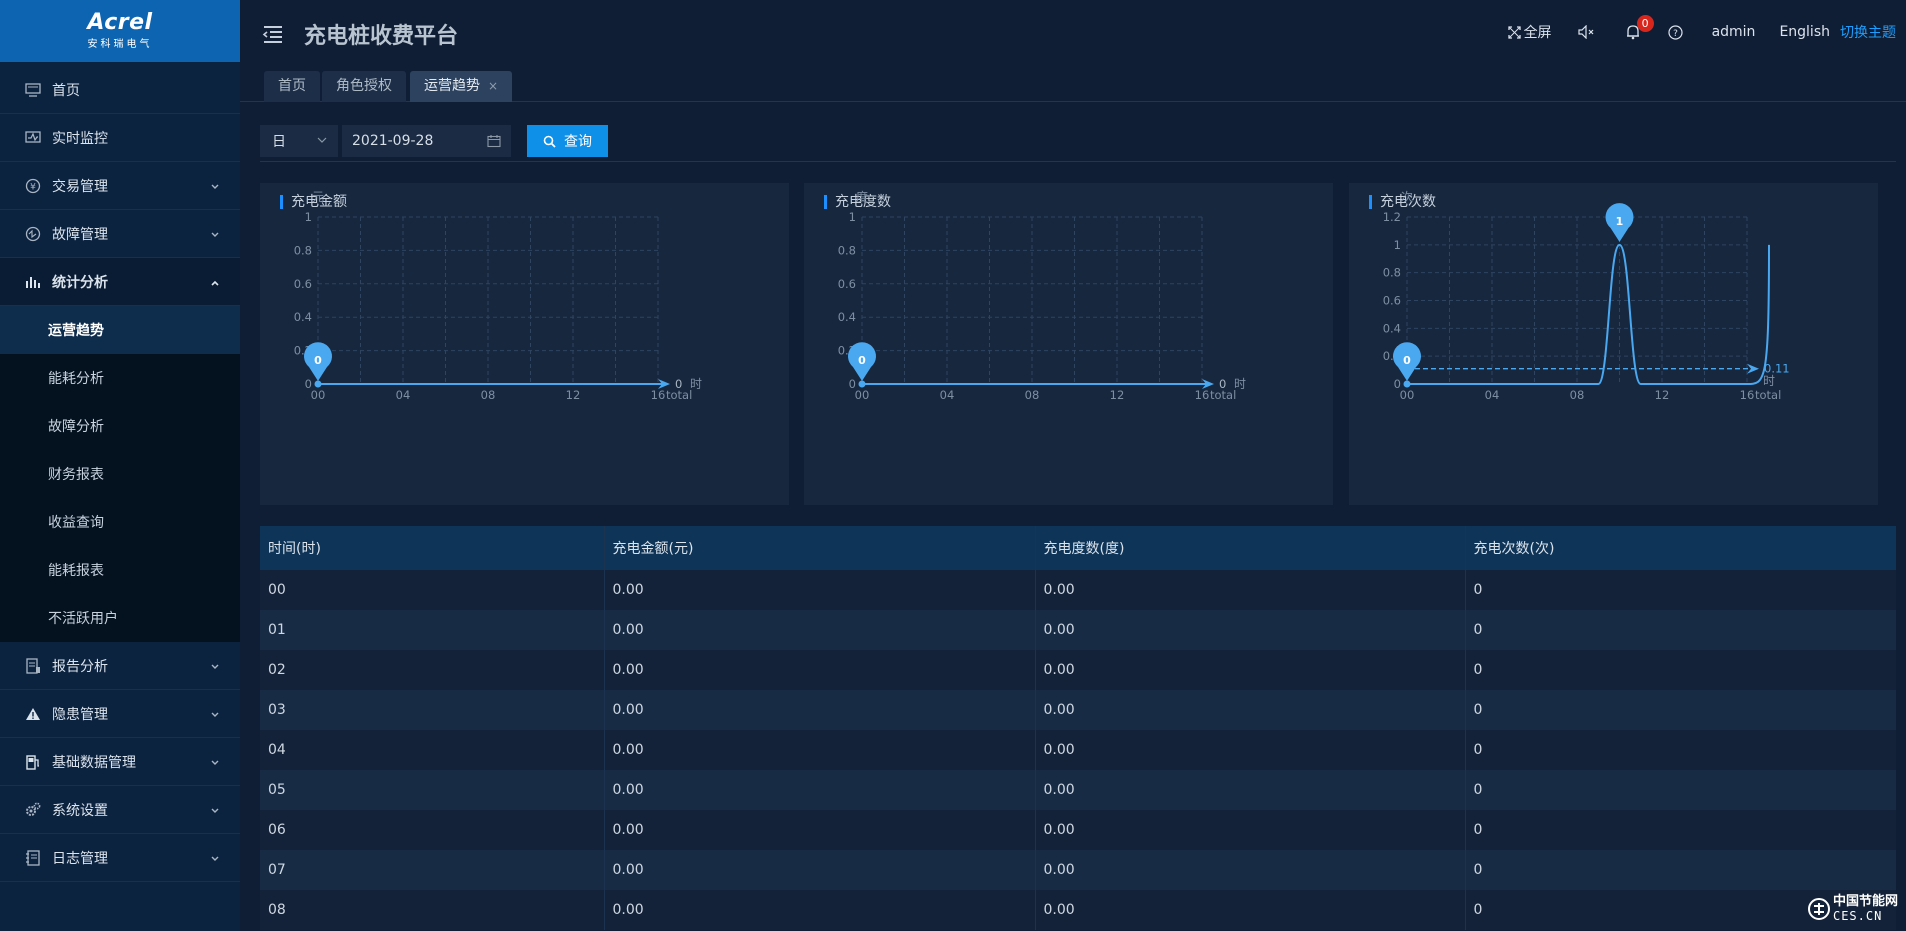 The height and width of the screenshot is (931, 1906). Describe the element at coordinates (1857, 916) in the screenshot. I see `watermark-en: CES.CN` at that location.